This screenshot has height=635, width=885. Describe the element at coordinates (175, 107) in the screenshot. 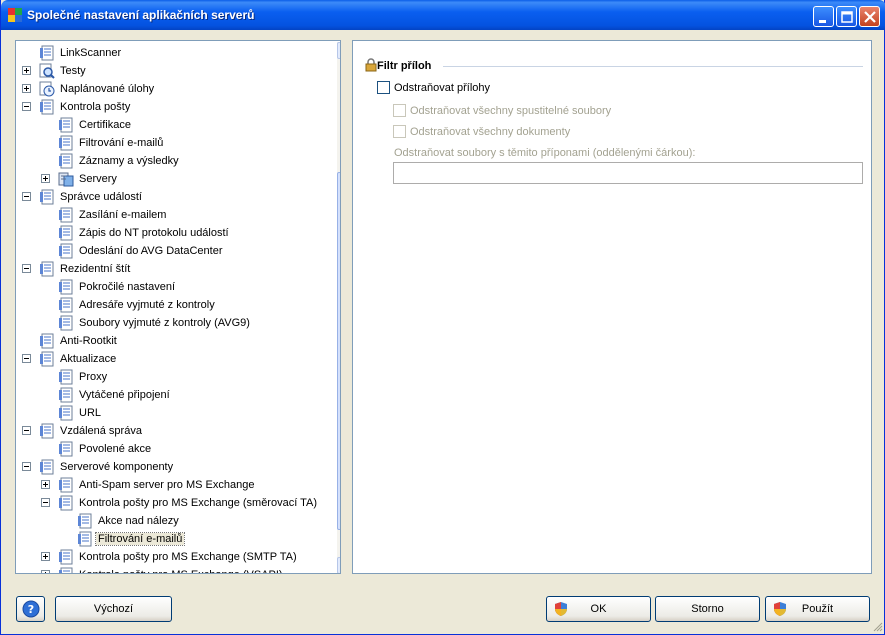

I see `tree-item: Kontrola pošty` at that location.